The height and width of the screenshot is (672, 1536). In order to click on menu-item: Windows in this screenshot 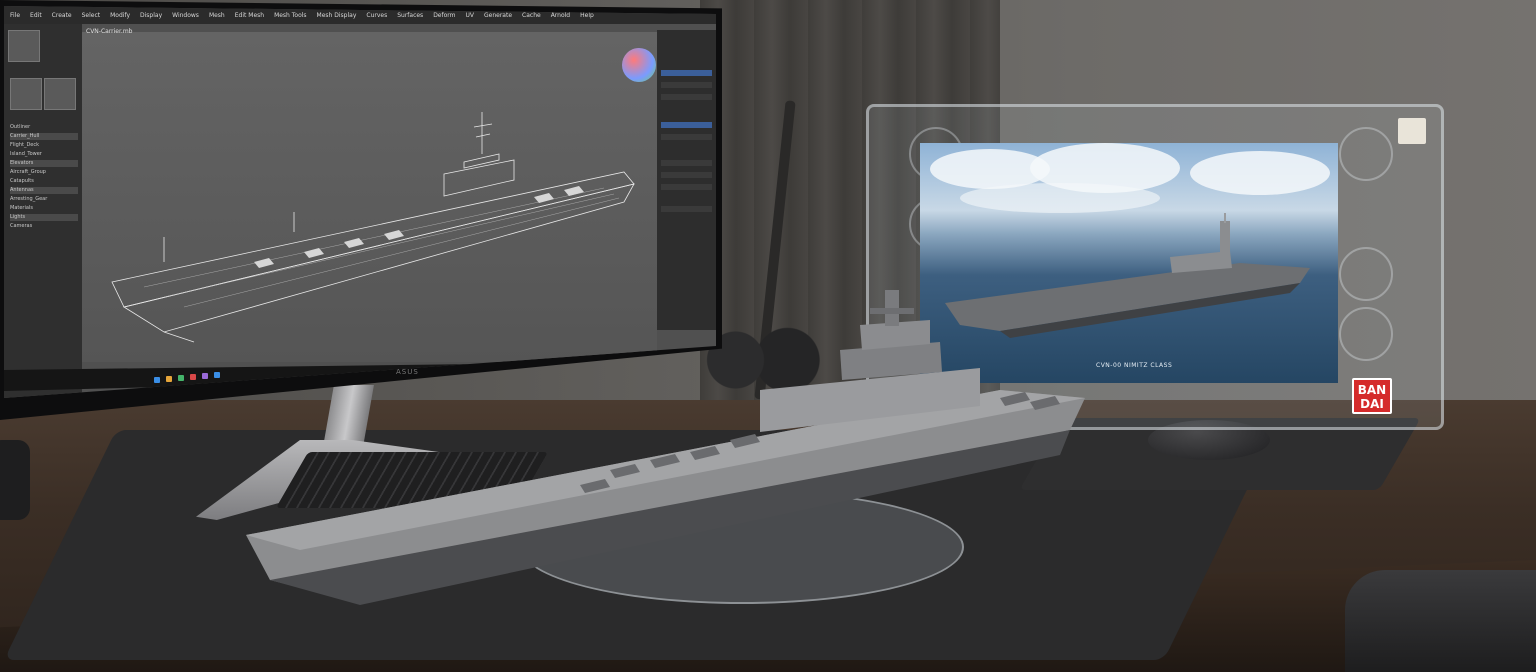, I will do `click(185, 15)`.